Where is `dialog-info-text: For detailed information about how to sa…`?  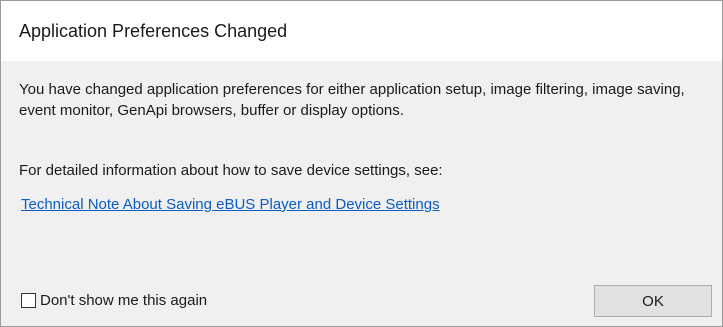 dialog-info-text: For detailed information about how to sa… is located at coordinates (231, 170).